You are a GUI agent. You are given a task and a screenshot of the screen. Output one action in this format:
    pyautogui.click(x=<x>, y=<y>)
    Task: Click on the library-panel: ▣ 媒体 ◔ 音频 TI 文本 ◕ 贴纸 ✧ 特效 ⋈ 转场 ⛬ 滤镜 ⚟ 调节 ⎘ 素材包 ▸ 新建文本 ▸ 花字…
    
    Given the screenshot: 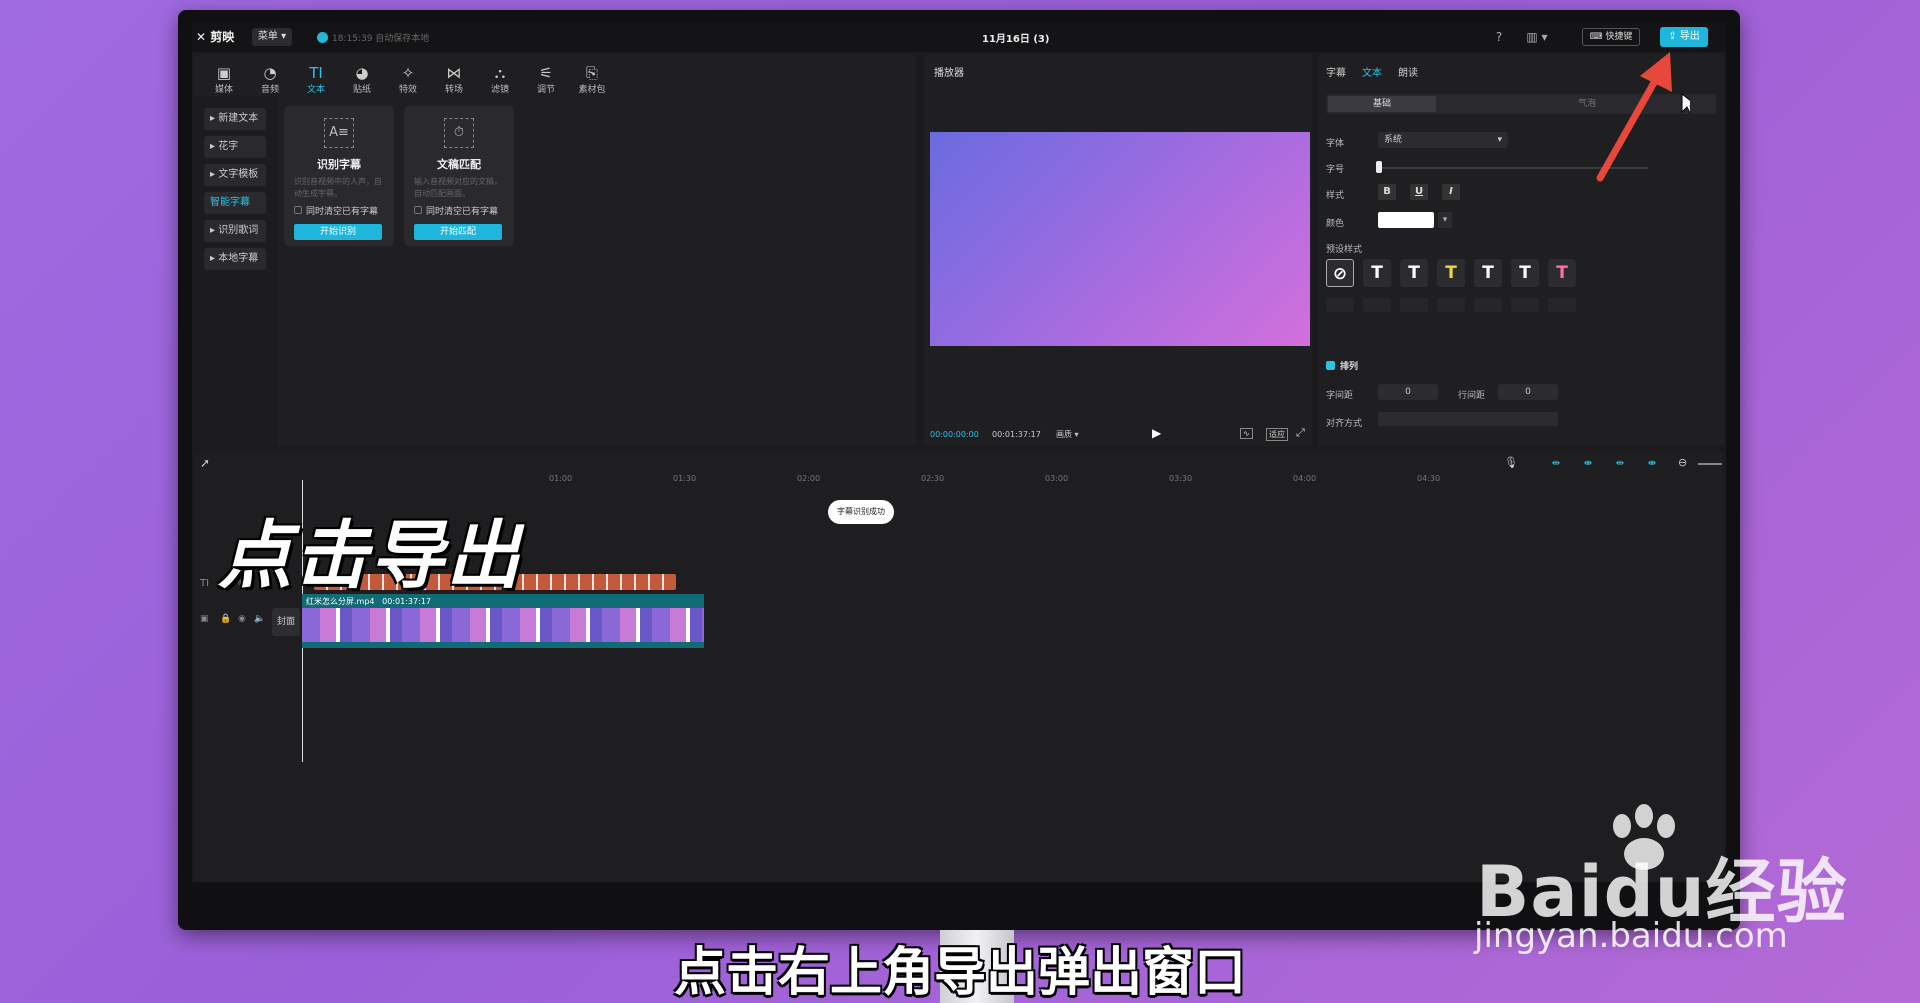 What is the action you would take?
    pyautogui.click(x=555, y=250)
    